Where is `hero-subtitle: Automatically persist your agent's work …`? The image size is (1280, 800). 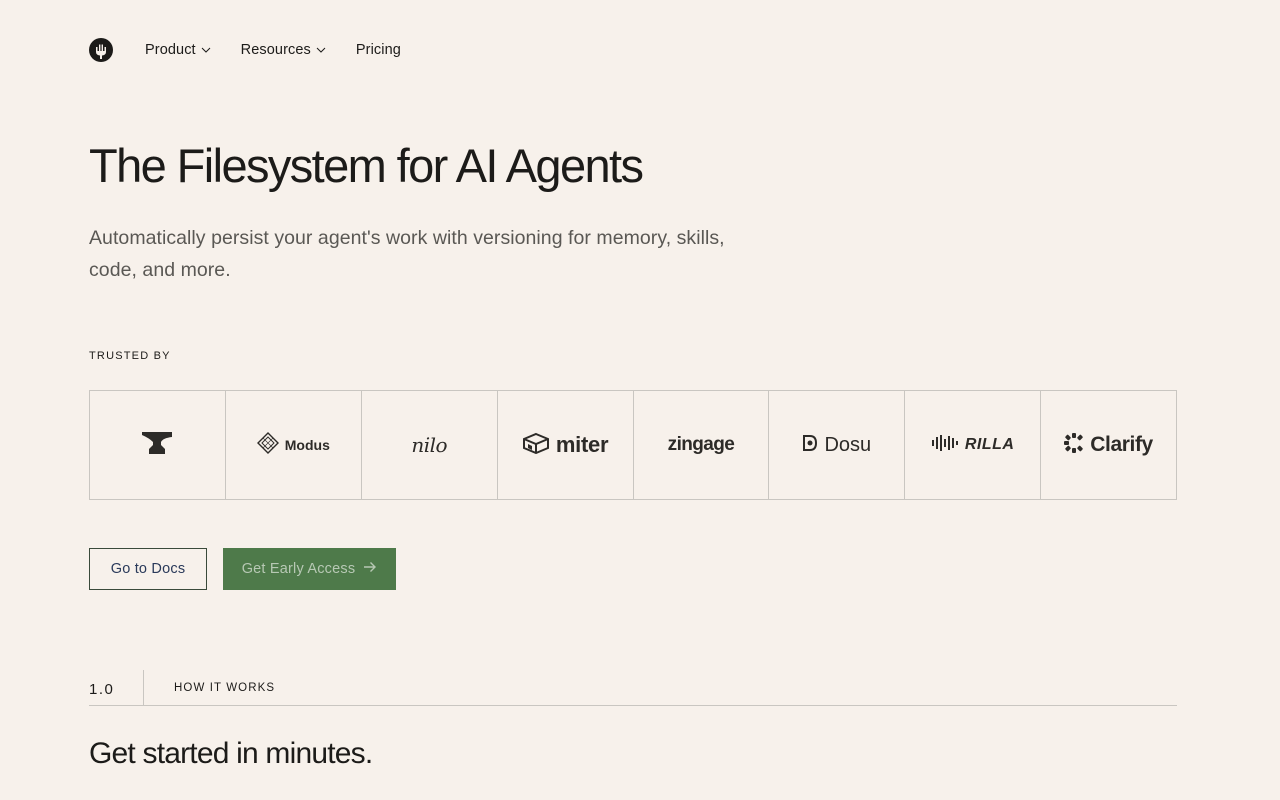 hero-subtitle: Automatically persist your agent's work … is located at coordinates (407, 254).